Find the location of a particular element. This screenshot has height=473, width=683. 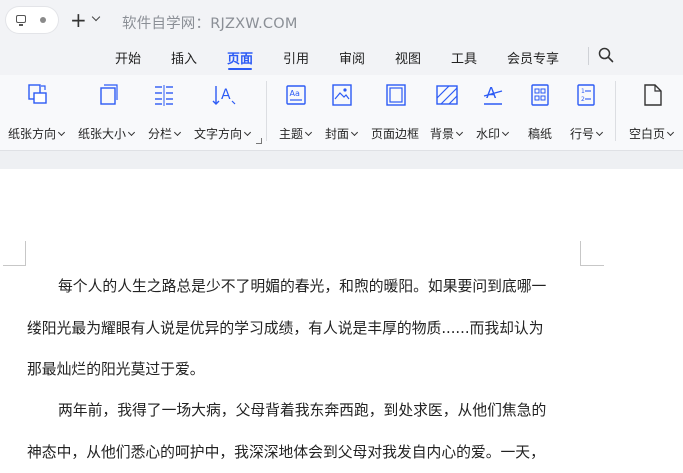

theme-icon: Aa is located at coordinates (296, 95).